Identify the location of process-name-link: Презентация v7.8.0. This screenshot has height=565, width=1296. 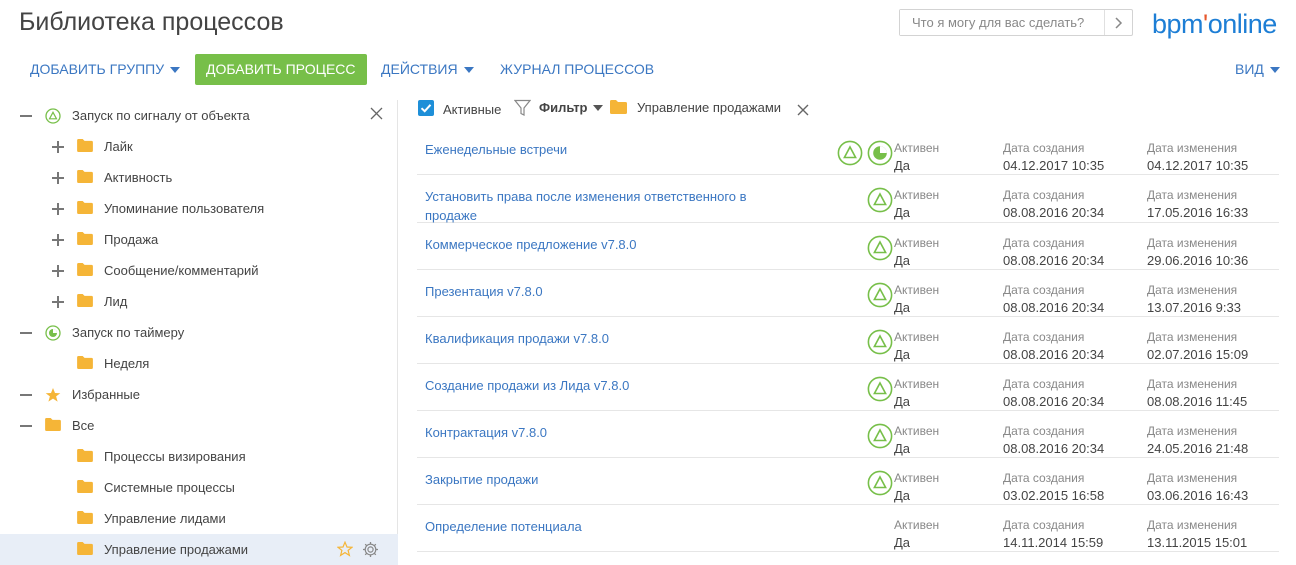
(605, 291).